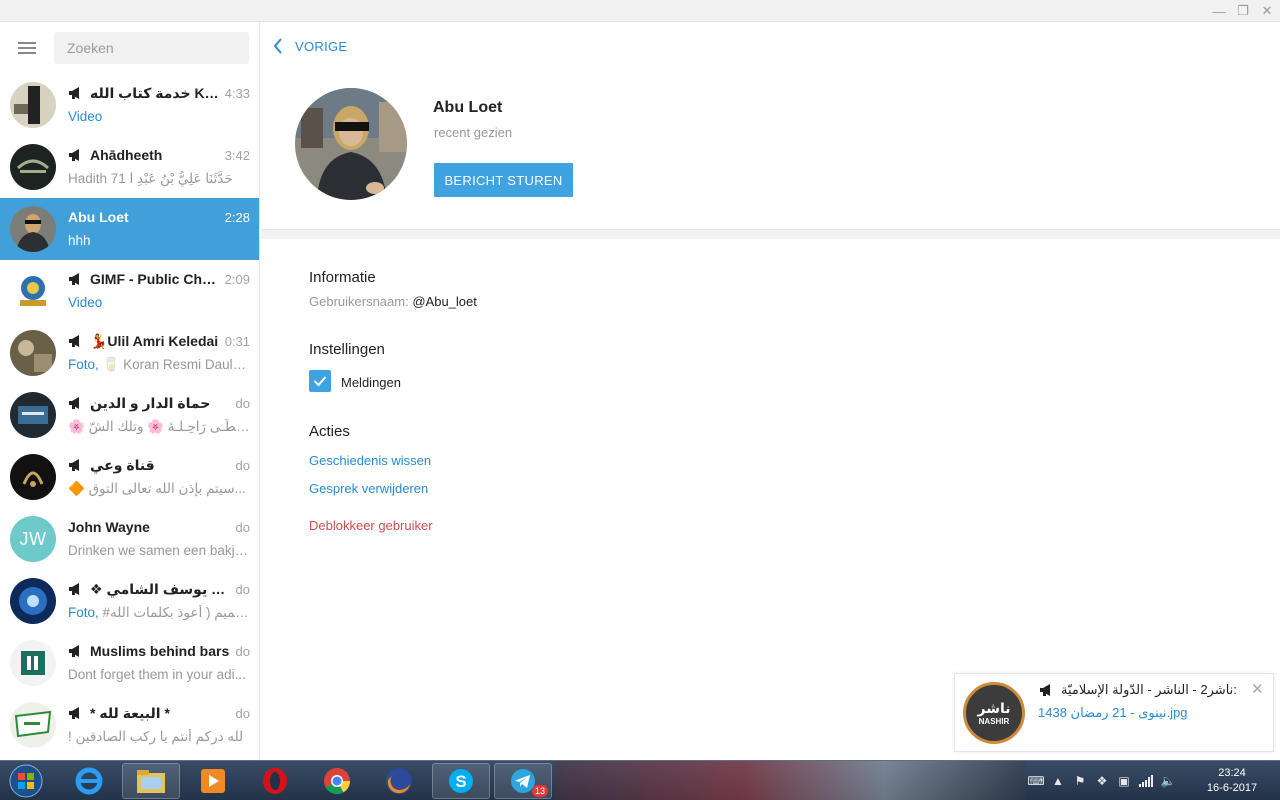  Describe the element at coordinates (275, 781) in the screenshot. I see `opera-taskbar-button` at that location.